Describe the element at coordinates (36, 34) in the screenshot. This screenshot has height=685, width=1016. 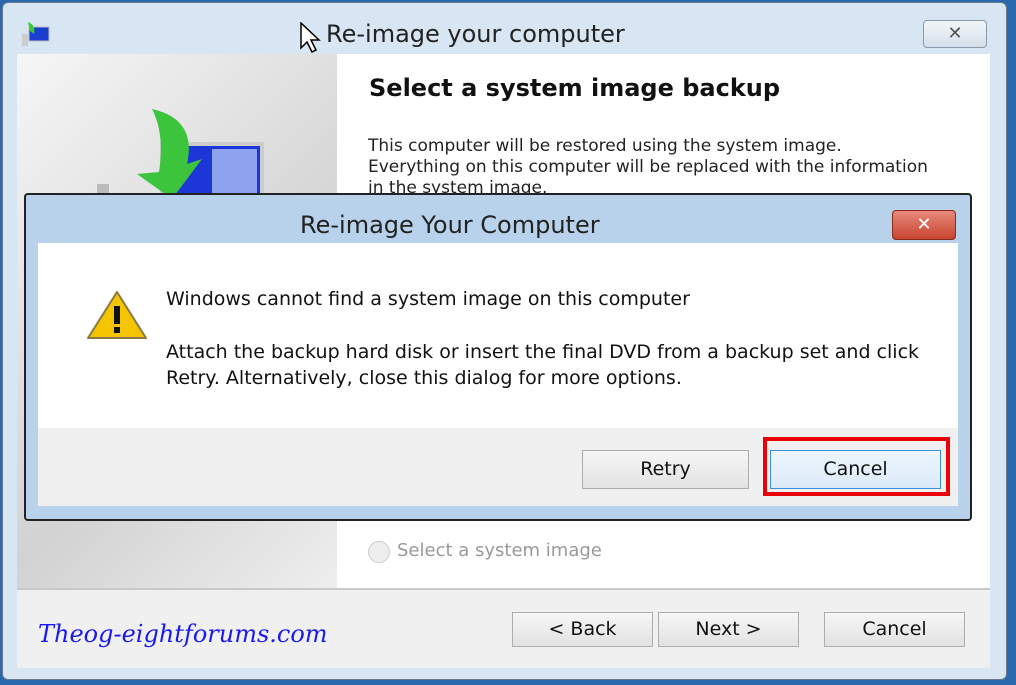
I see `reimage-app-icon` at that location.